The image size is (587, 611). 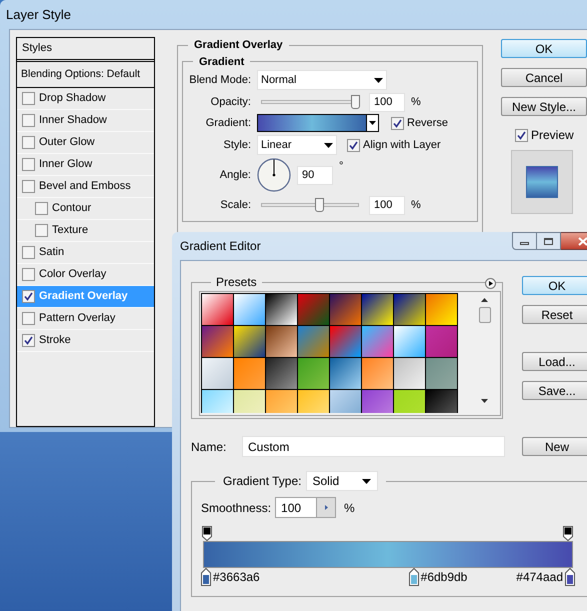 I want to click on color-stop-label: #474aad, so click(x=539, y=577).